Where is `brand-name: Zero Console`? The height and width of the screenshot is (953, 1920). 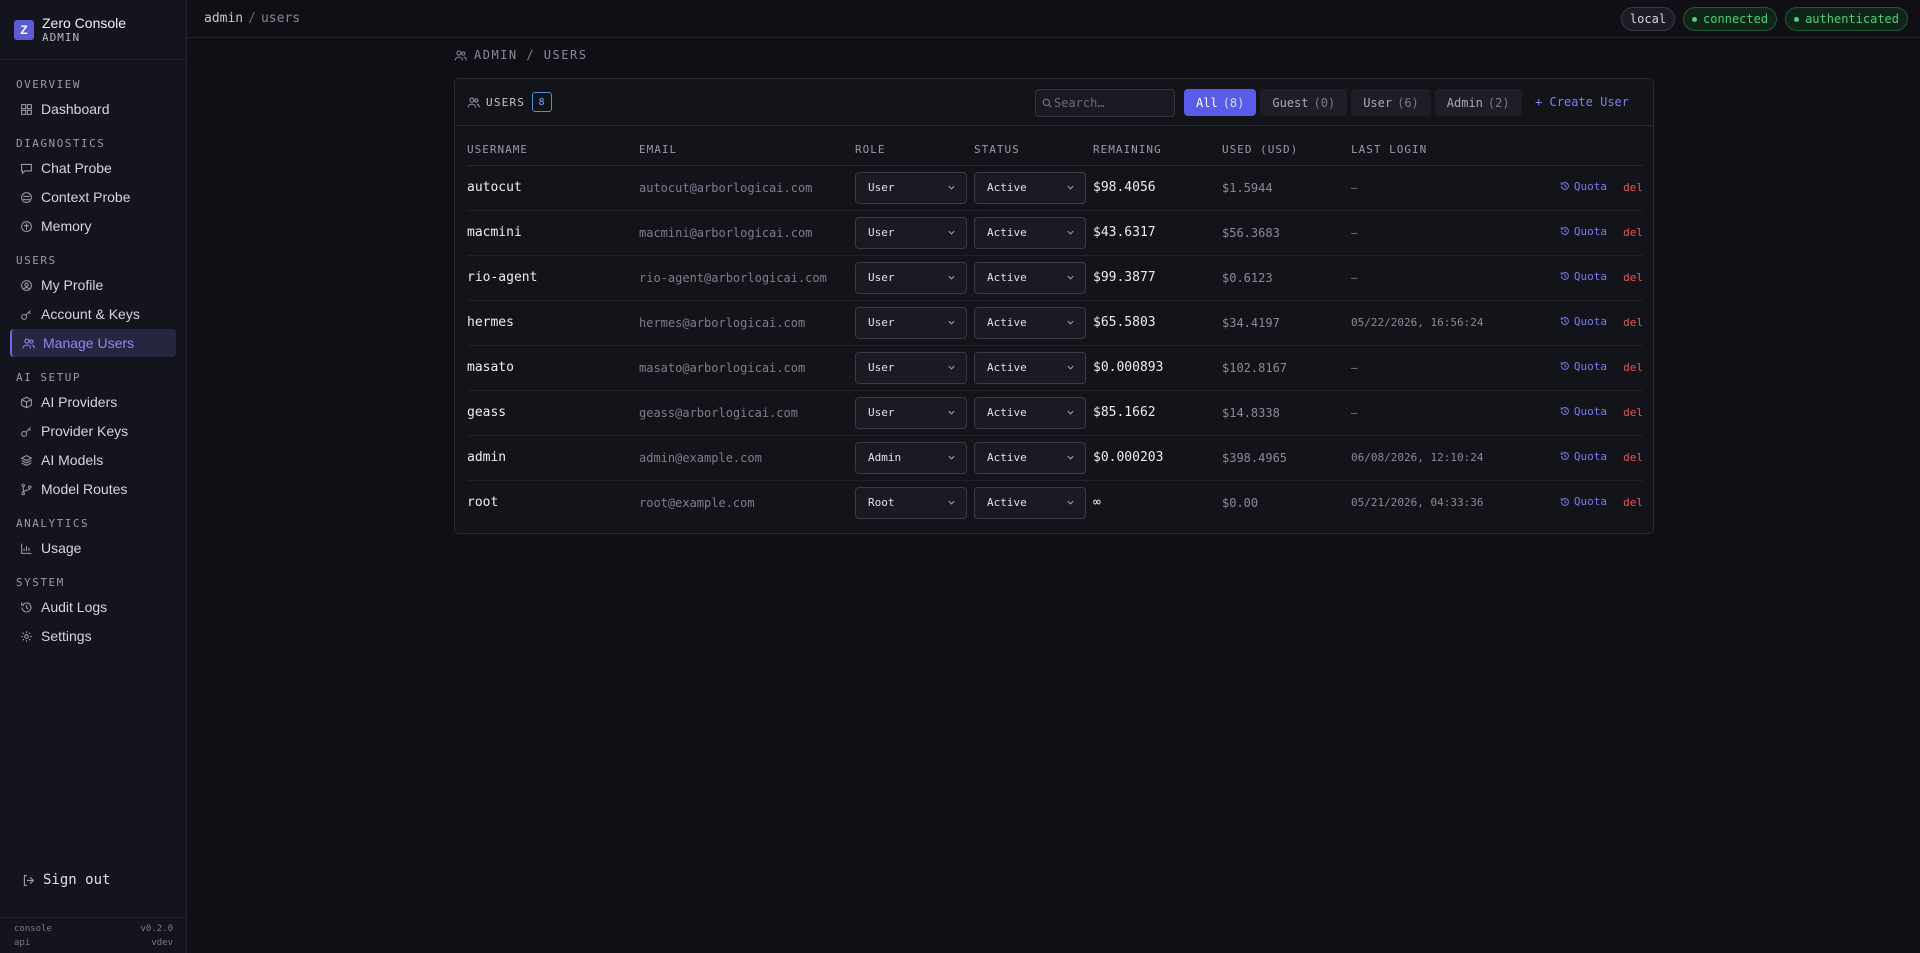 brand-name: Zero Console is located at coordinates (84, 22).